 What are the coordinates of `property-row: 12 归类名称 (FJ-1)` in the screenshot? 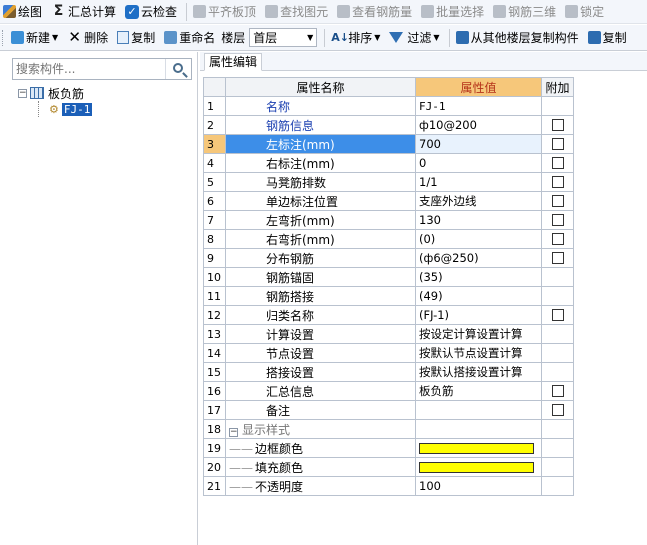 It's located at (388, 315).